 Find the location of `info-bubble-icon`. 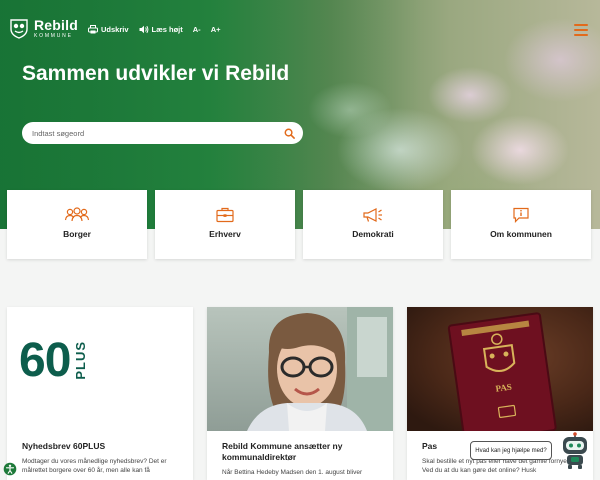

info-bubble-icon is located at coordinates (521, 215).